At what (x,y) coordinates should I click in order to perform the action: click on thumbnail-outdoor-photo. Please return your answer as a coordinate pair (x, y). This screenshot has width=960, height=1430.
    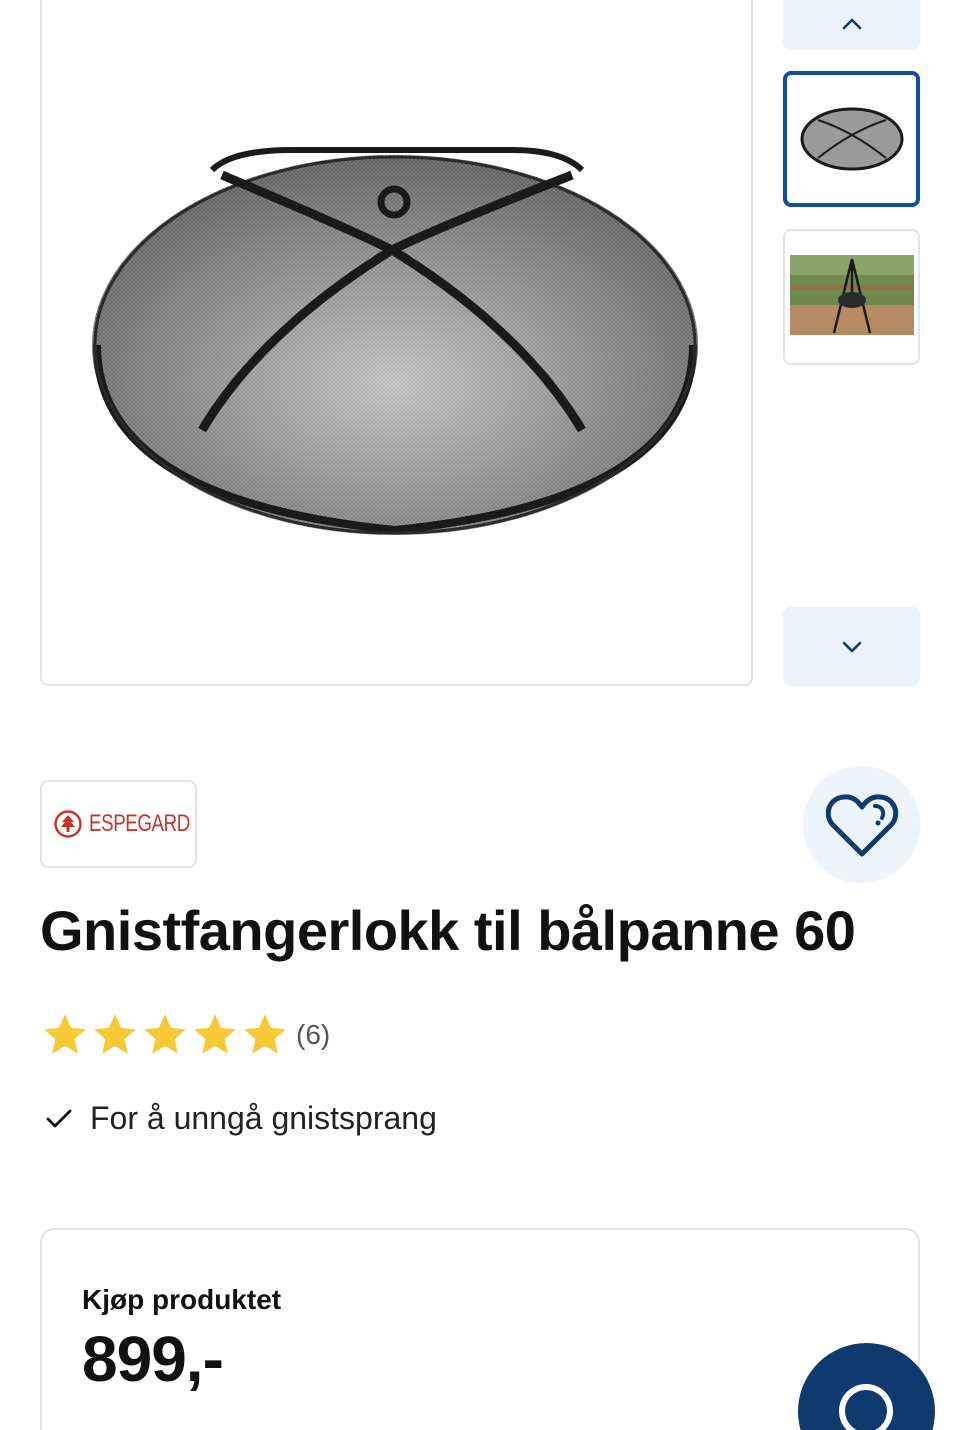
    Looking at the image, I should click on (851, 297).